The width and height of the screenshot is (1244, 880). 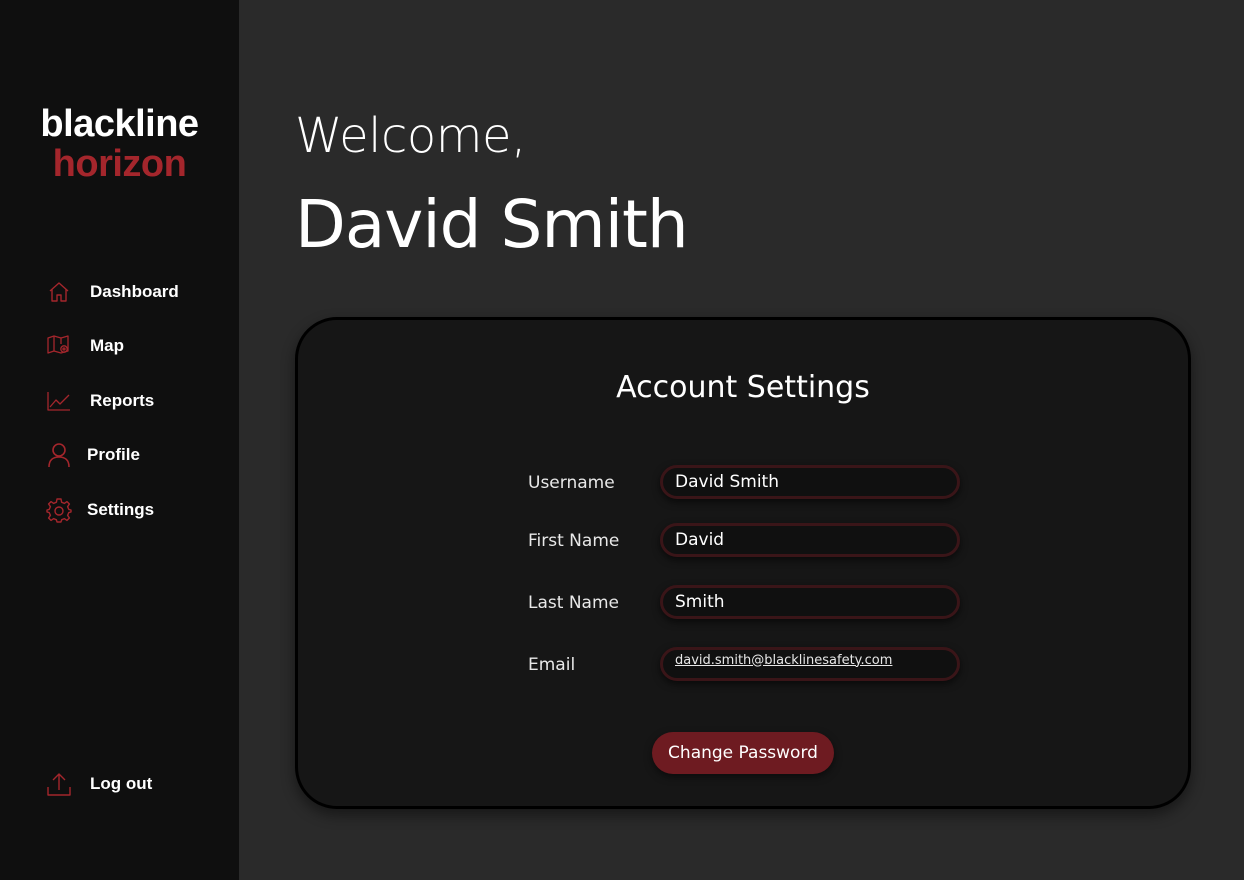 What do you see at coordinates (810, 664) in the screenshot?
I see `email-field` at bounding box center [810, 664].